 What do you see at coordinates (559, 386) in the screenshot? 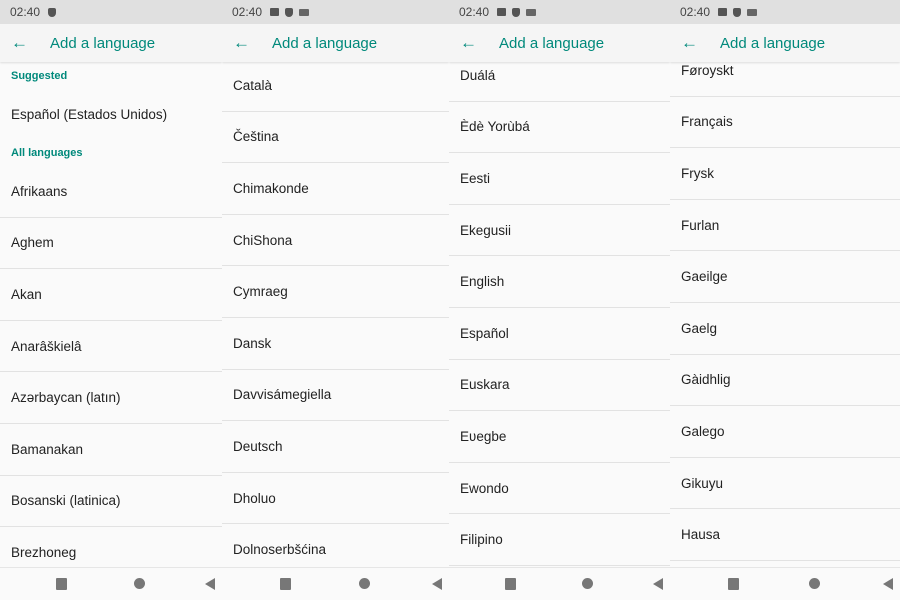
I see `language-item: Euskara` at bounding box center [559, 386].